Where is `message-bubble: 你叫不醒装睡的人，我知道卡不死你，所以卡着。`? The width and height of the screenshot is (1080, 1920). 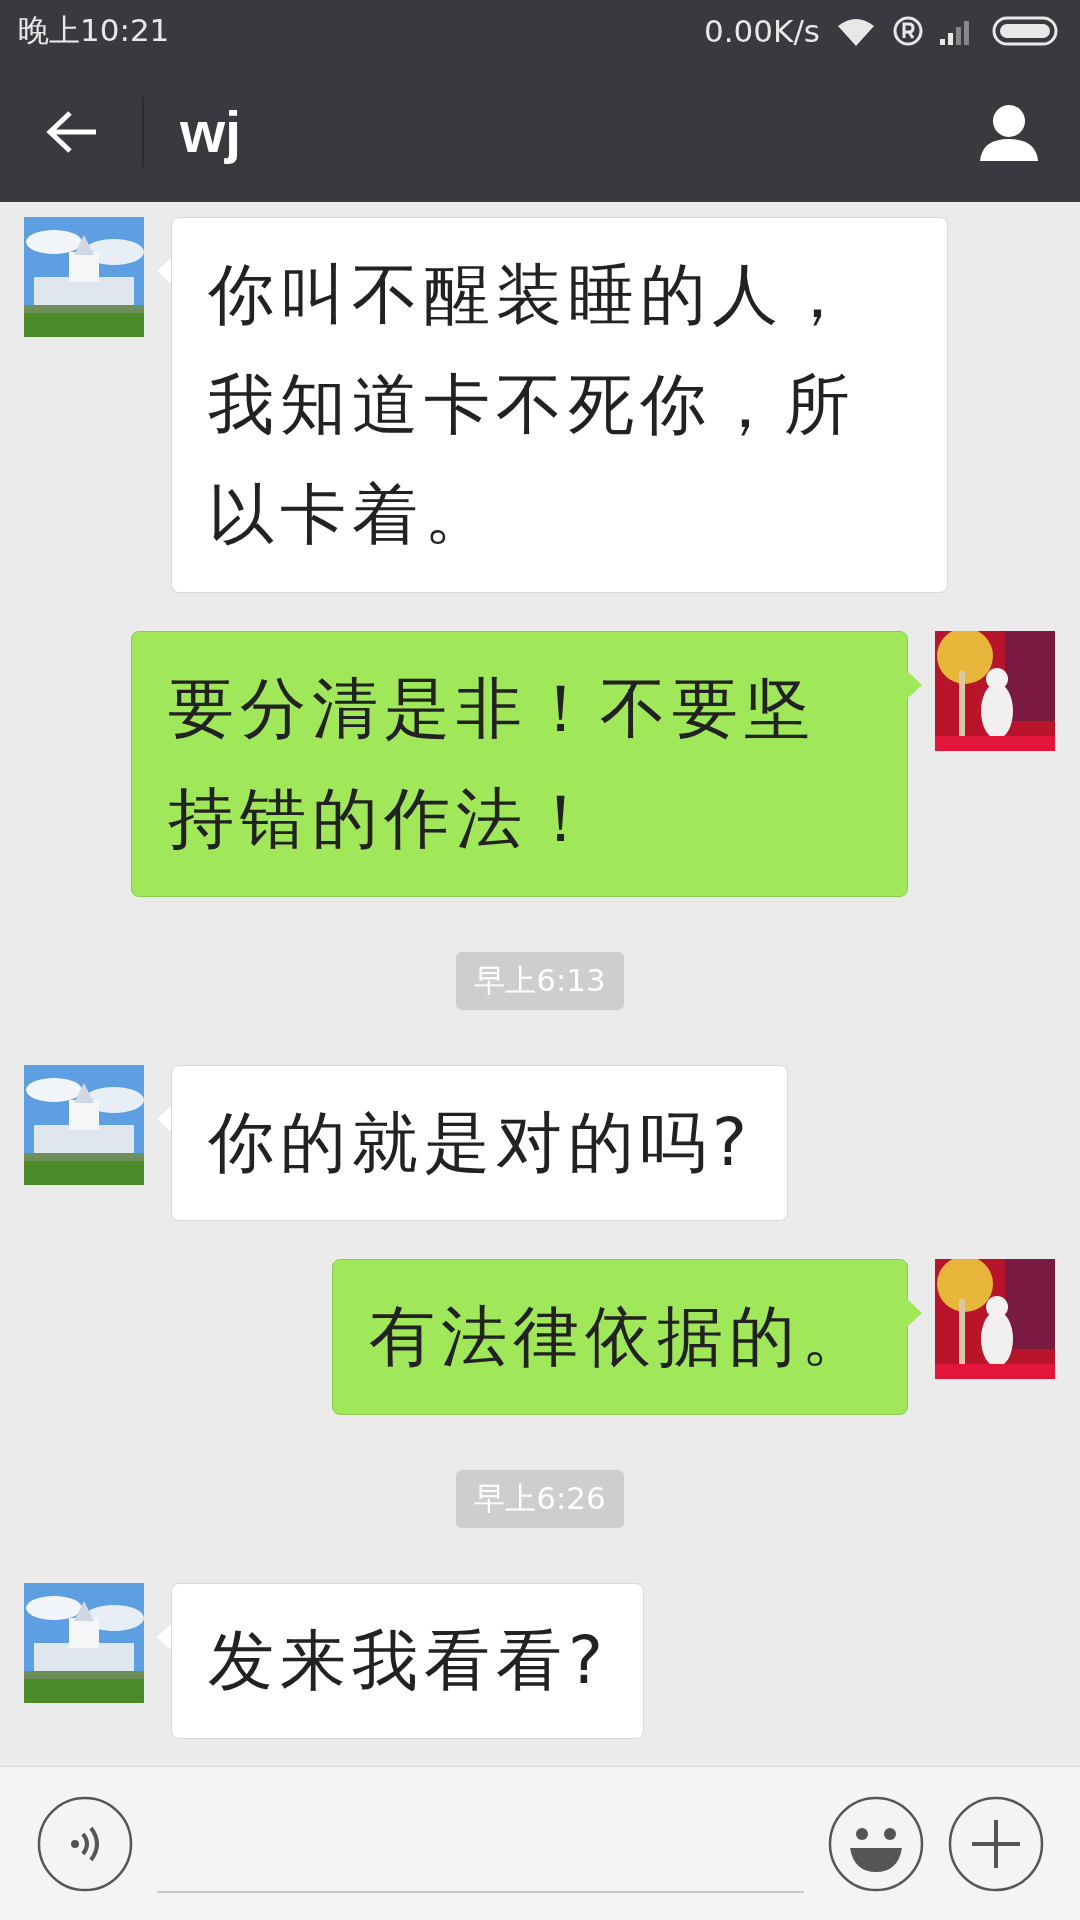
message-bubble: 你叫不醒装睡的人，我知道卡不死你，所以卡着。 is located at coordinates (559, 405).